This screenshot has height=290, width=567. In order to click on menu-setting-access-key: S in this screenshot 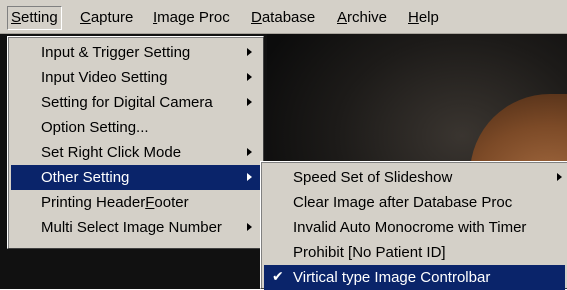, I will do `click(16, 17)`.